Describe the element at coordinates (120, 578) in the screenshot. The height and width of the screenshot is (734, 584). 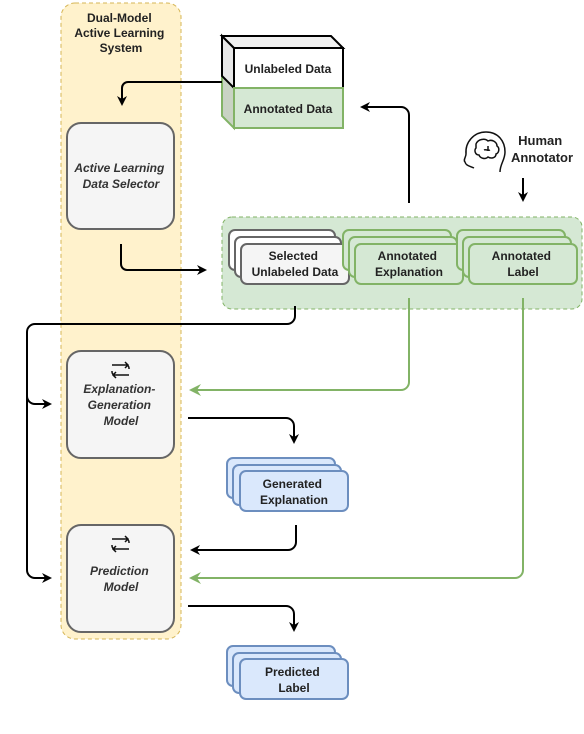
I see `prediction-model: Prediction Model` at that location.